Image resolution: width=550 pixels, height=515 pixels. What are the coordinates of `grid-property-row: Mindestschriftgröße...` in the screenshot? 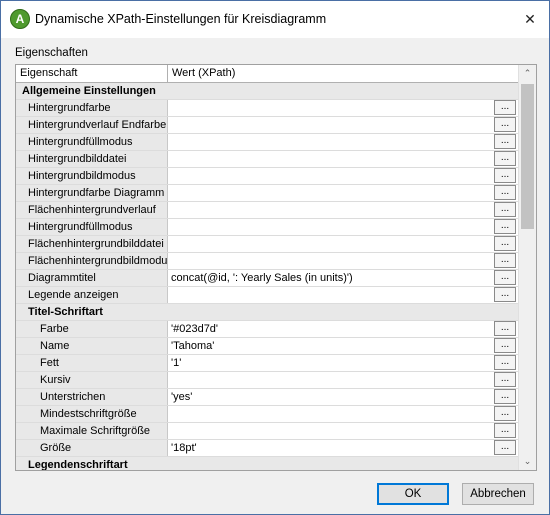 It's located at (267, 414).